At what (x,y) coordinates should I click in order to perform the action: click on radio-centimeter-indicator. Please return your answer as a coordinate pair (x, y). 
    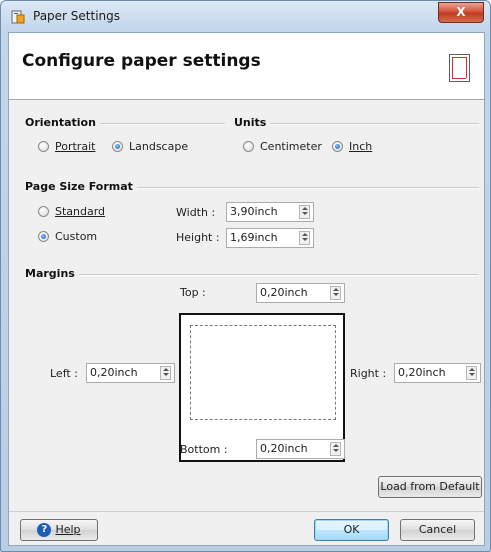
    Looking at the image, I should click on (248, 146).